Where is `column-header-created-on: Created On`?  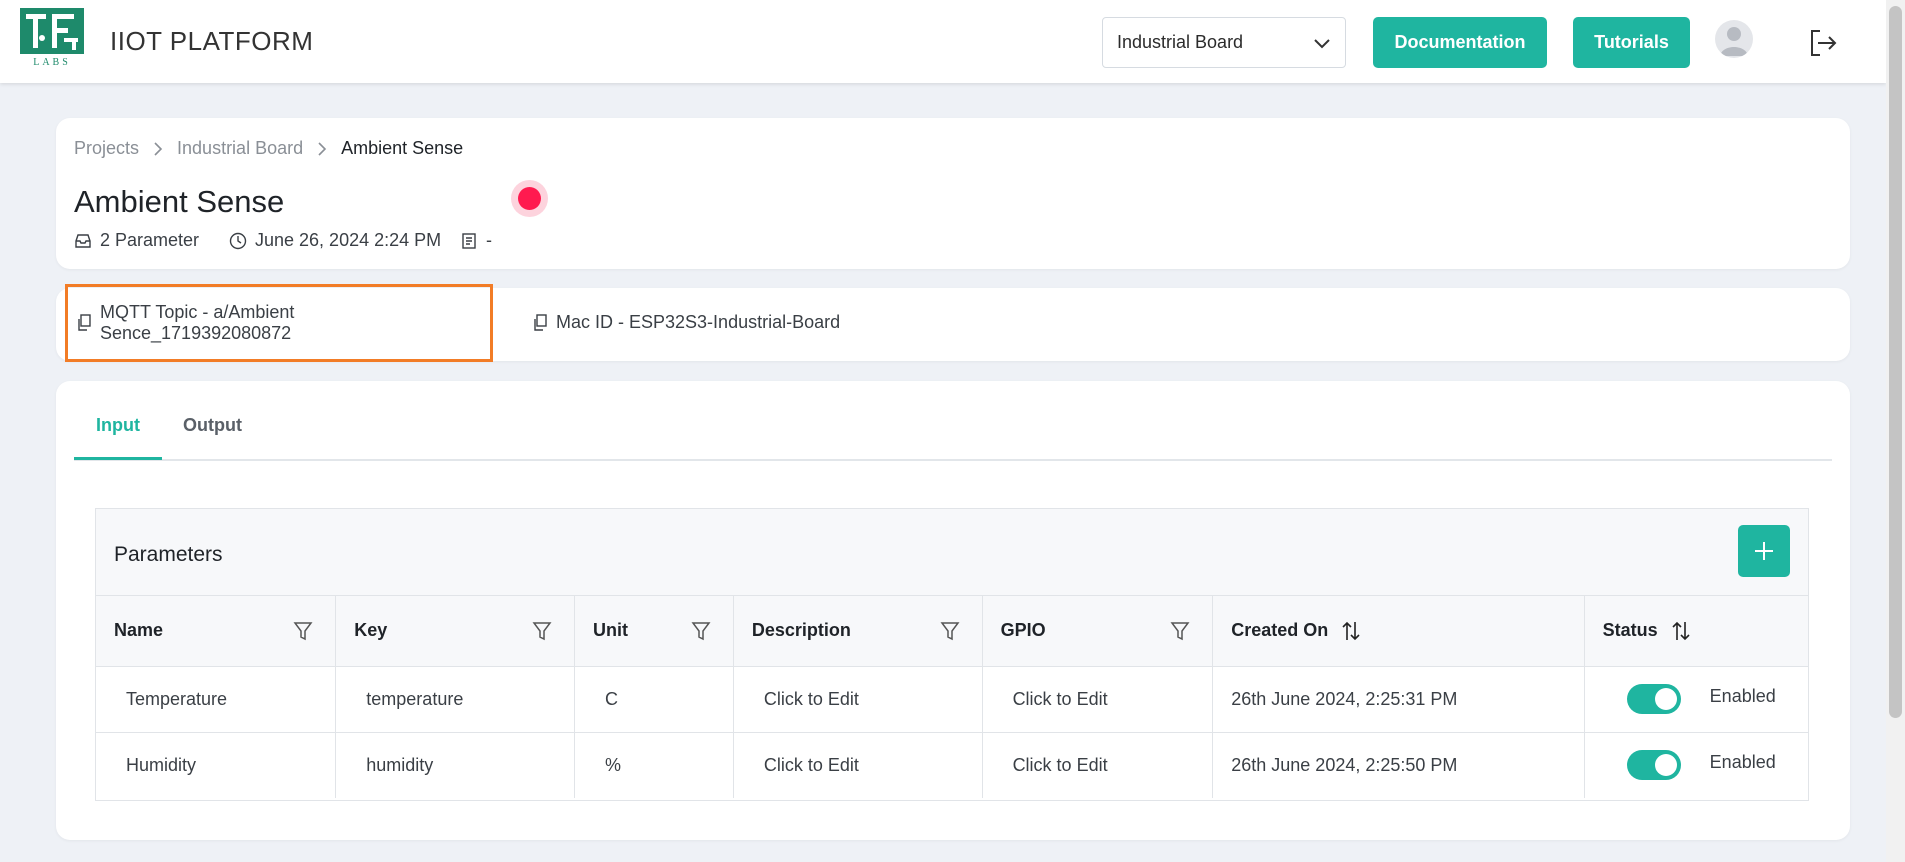
column-header-created-on: Created On is located at coordinates (1398, 631).